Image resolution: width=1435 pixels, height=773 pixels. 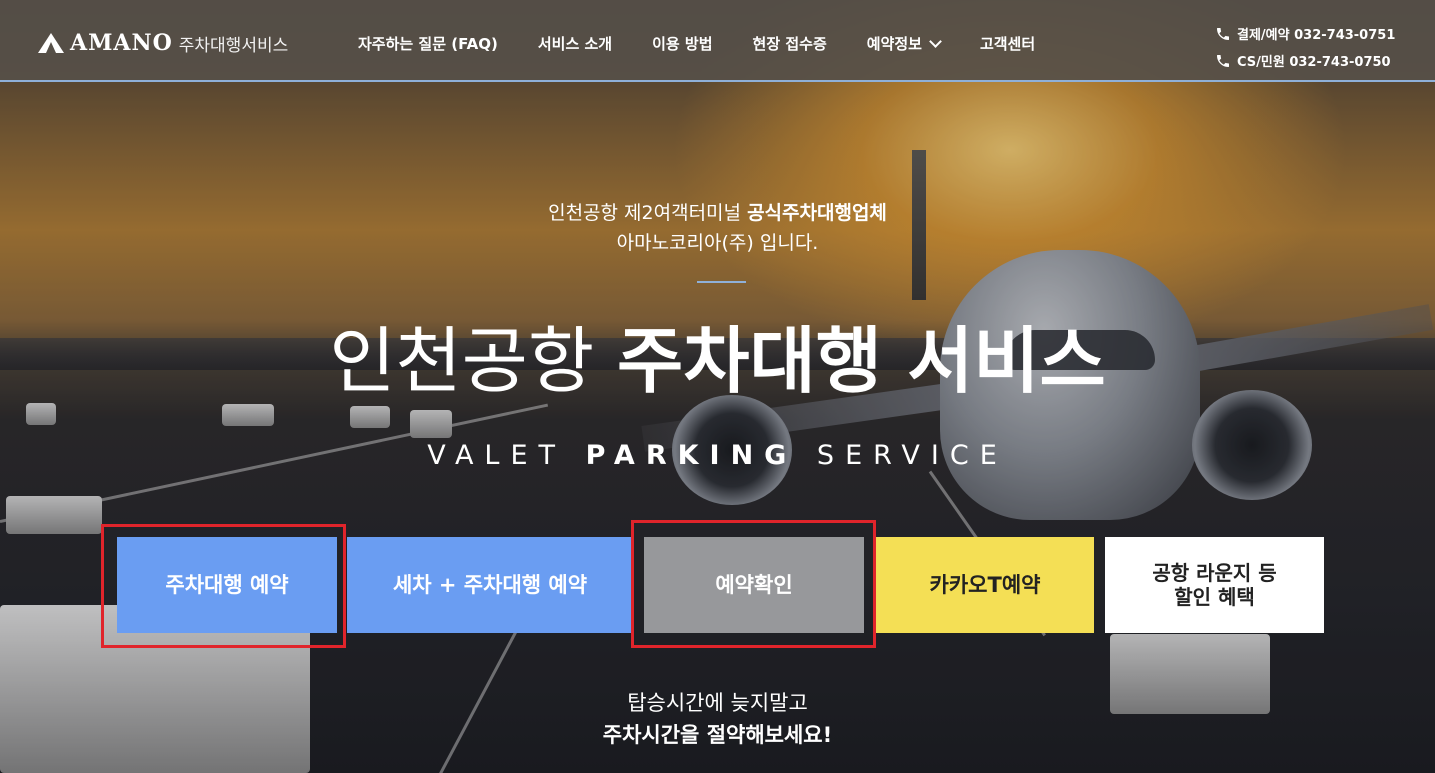 What do you see at coordinates (717, 243) in the screenshot?
I see `hero-intro-line2: 아마노코리아(주) 입니다.` at bounding box center [717, 243].